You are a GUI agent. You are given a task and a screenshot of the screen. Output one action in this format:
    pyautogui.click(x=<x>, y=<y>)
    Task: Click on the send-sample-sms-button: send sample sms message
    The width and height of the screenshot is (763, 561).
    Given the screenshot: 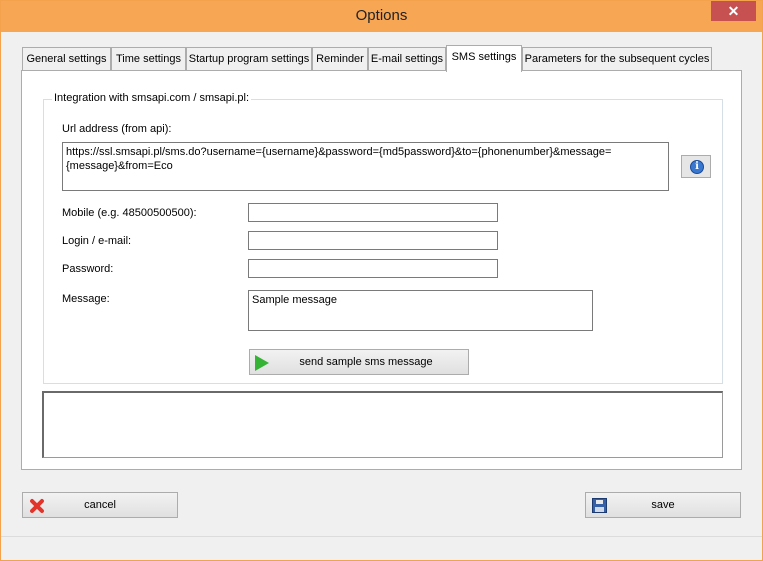 What is the action you would take?
    pyautogui.click(x=359, y=362)
    